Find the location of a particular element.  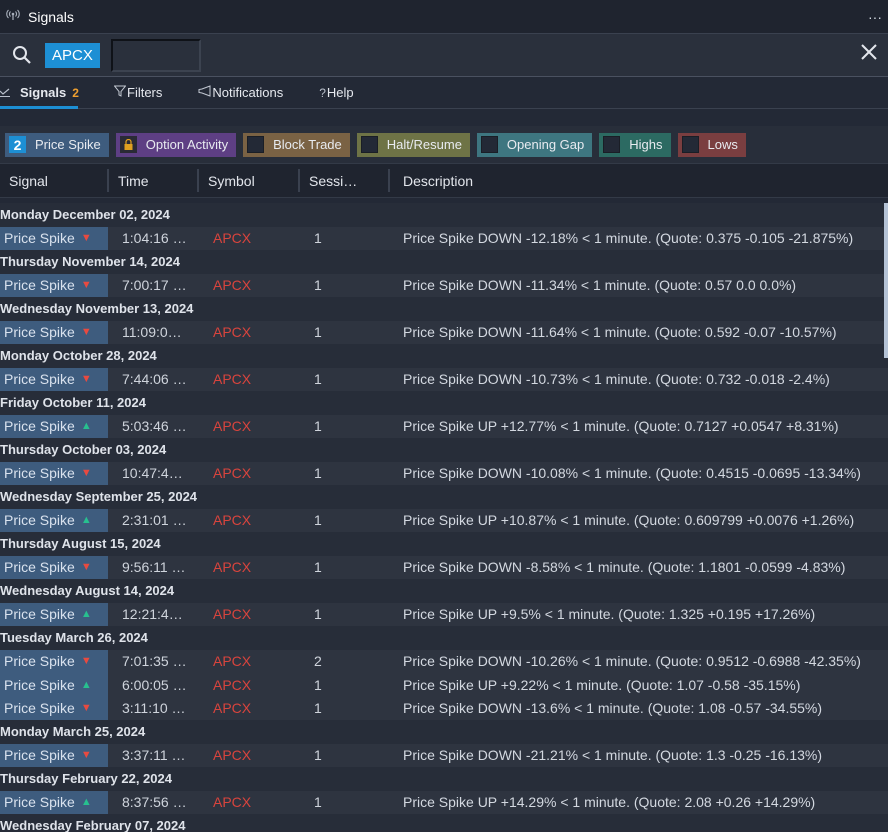

symbol-input is located at coordinates (155, 55).